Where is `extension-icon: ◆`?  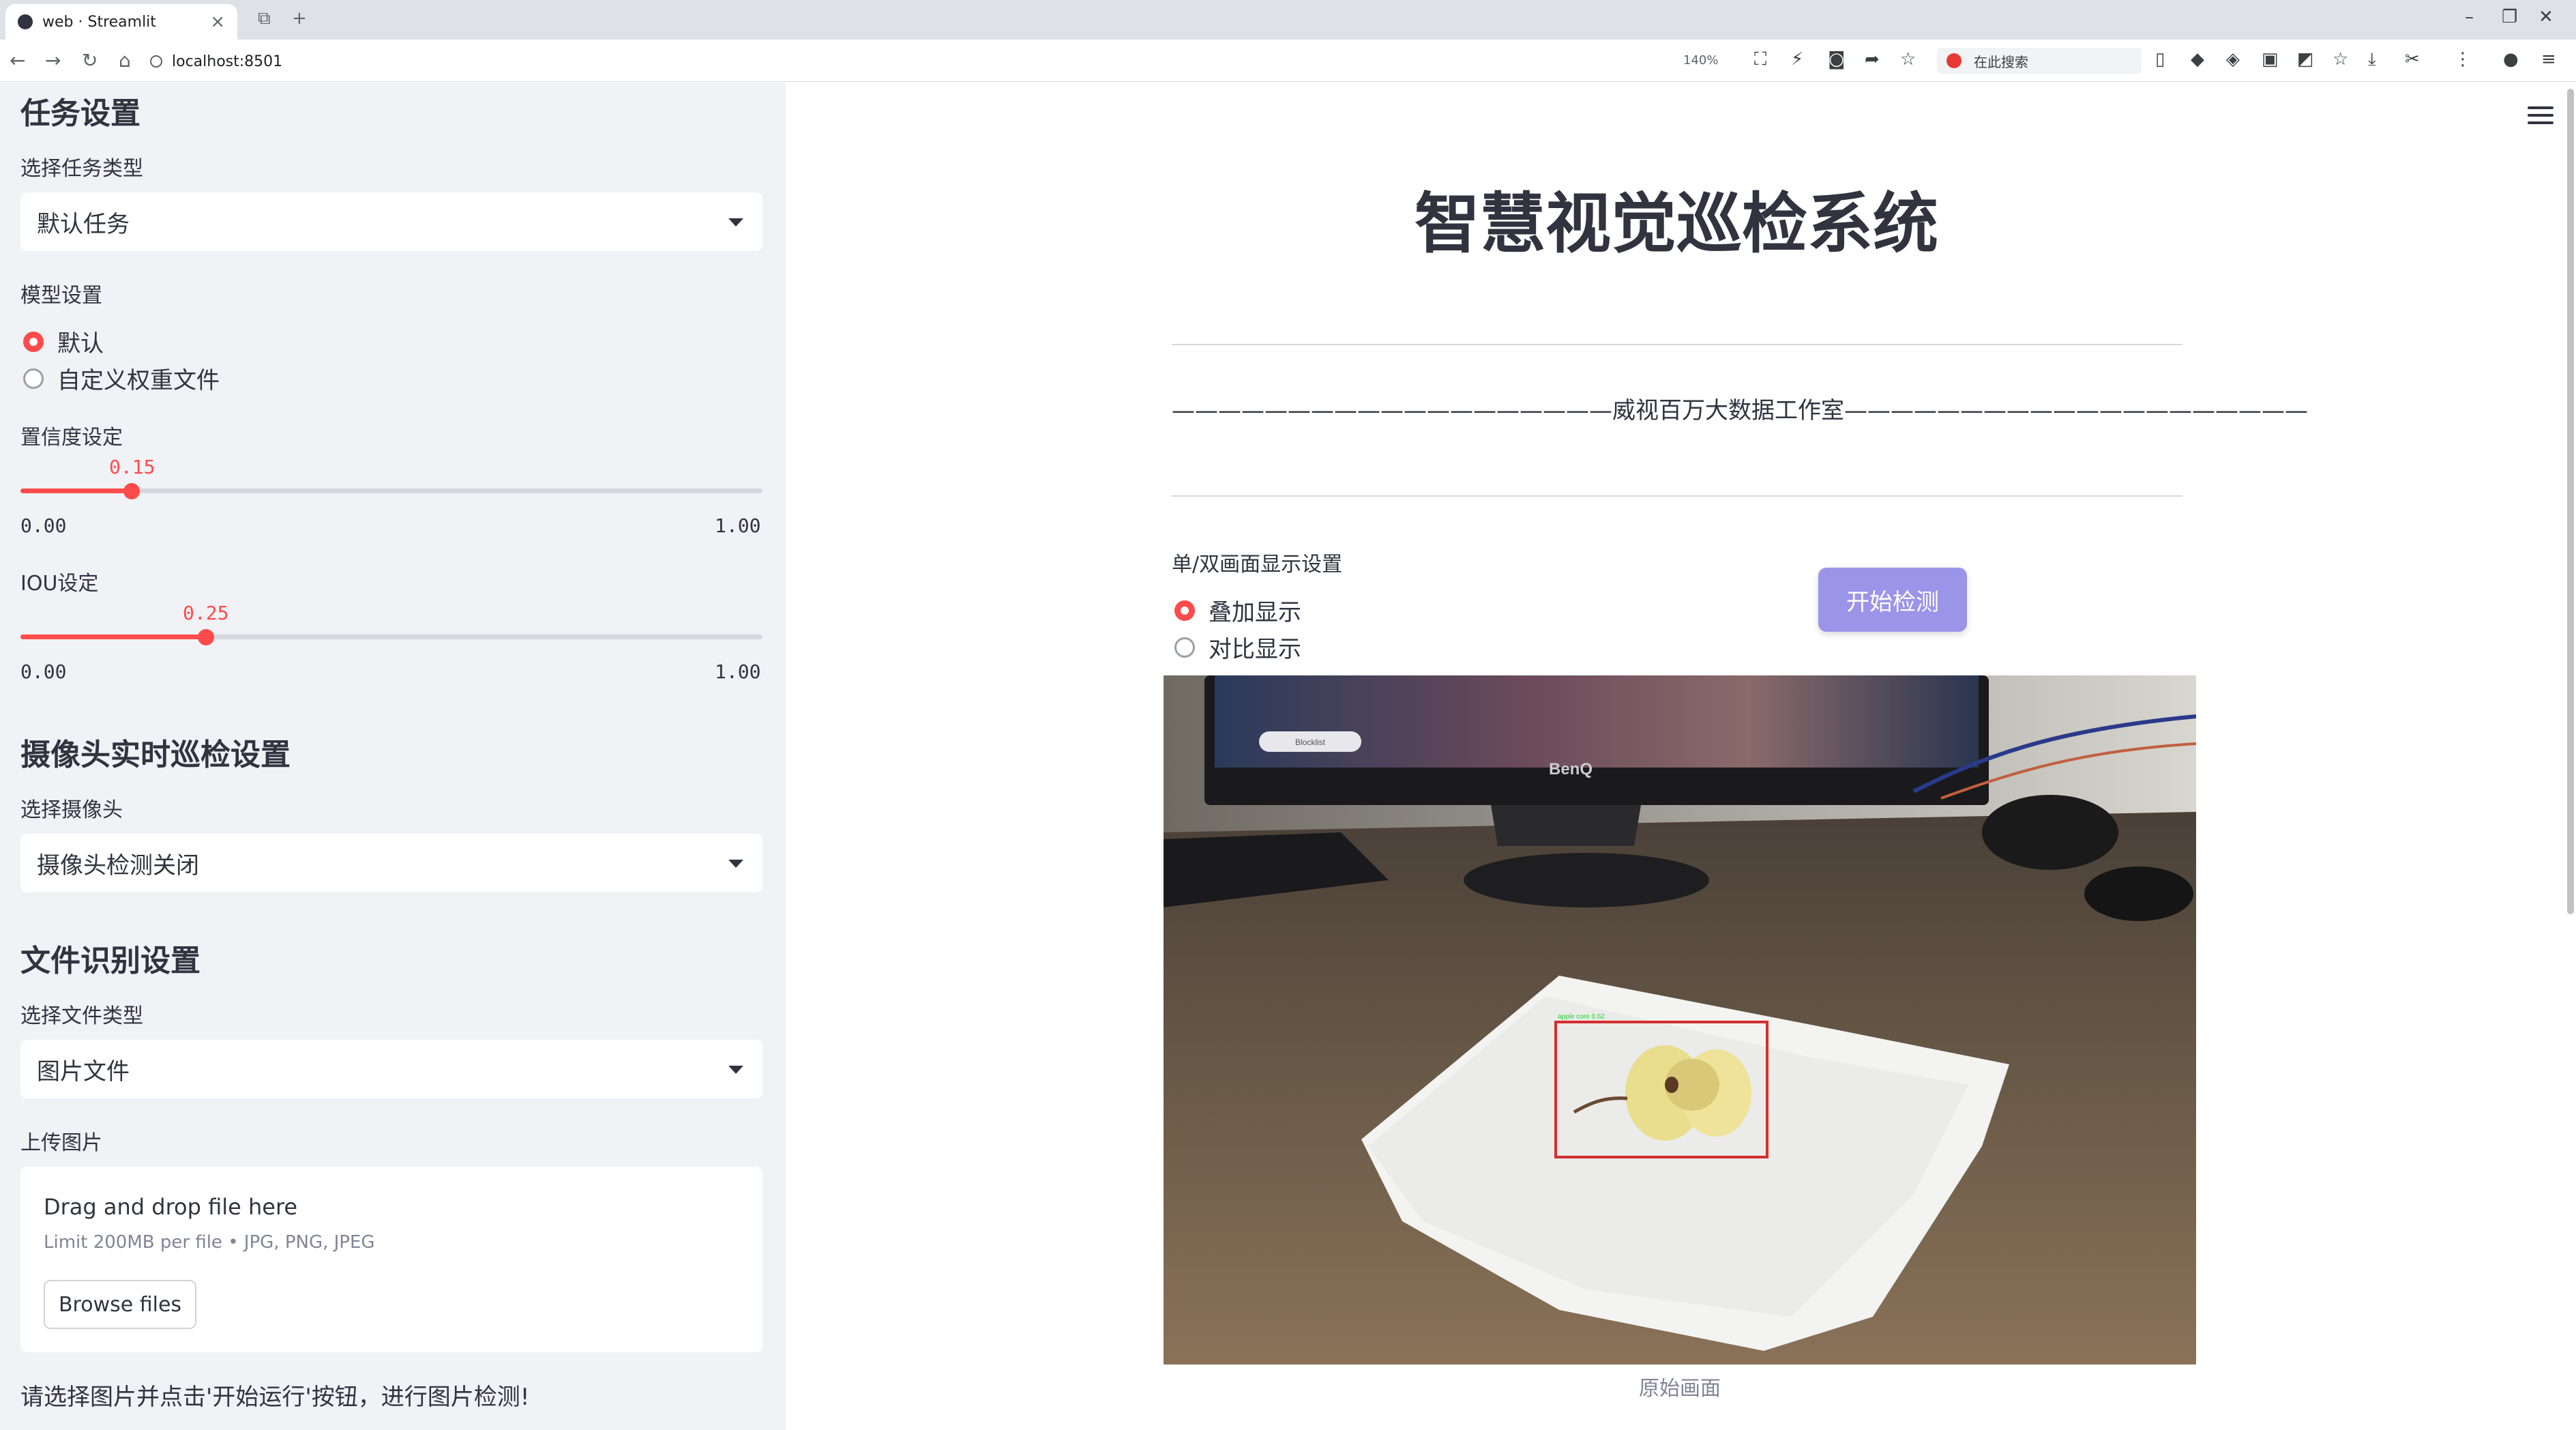
extension-icon: ◆ is located at coordinates (2197, 60).